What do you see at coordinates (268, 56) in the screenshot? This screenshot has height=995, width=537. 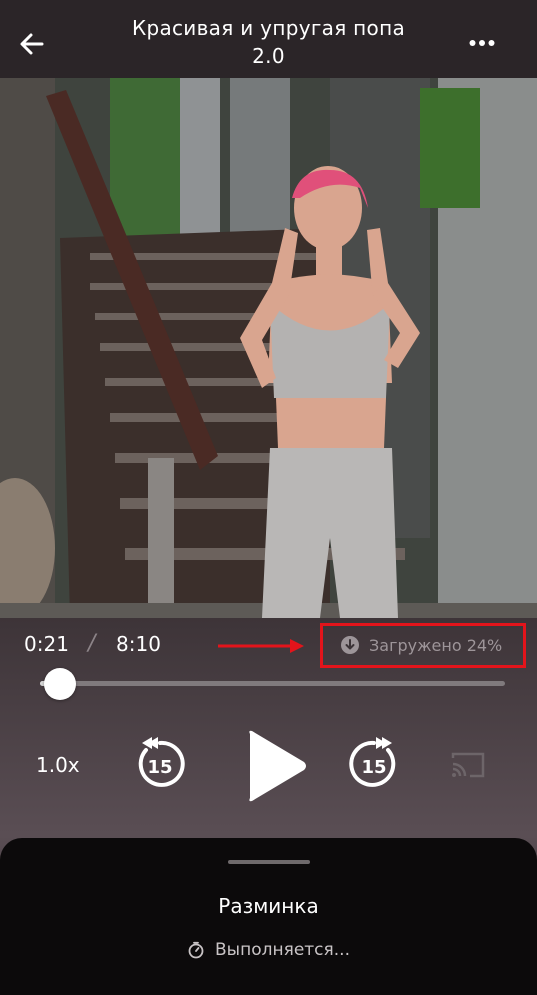 I see `title-line-2: 2.0` at bounding box center [268, 56].